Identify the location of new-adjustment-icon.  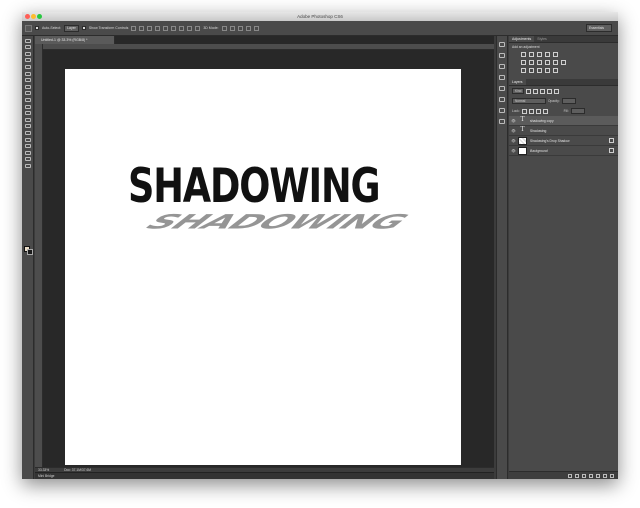
(591, 475).